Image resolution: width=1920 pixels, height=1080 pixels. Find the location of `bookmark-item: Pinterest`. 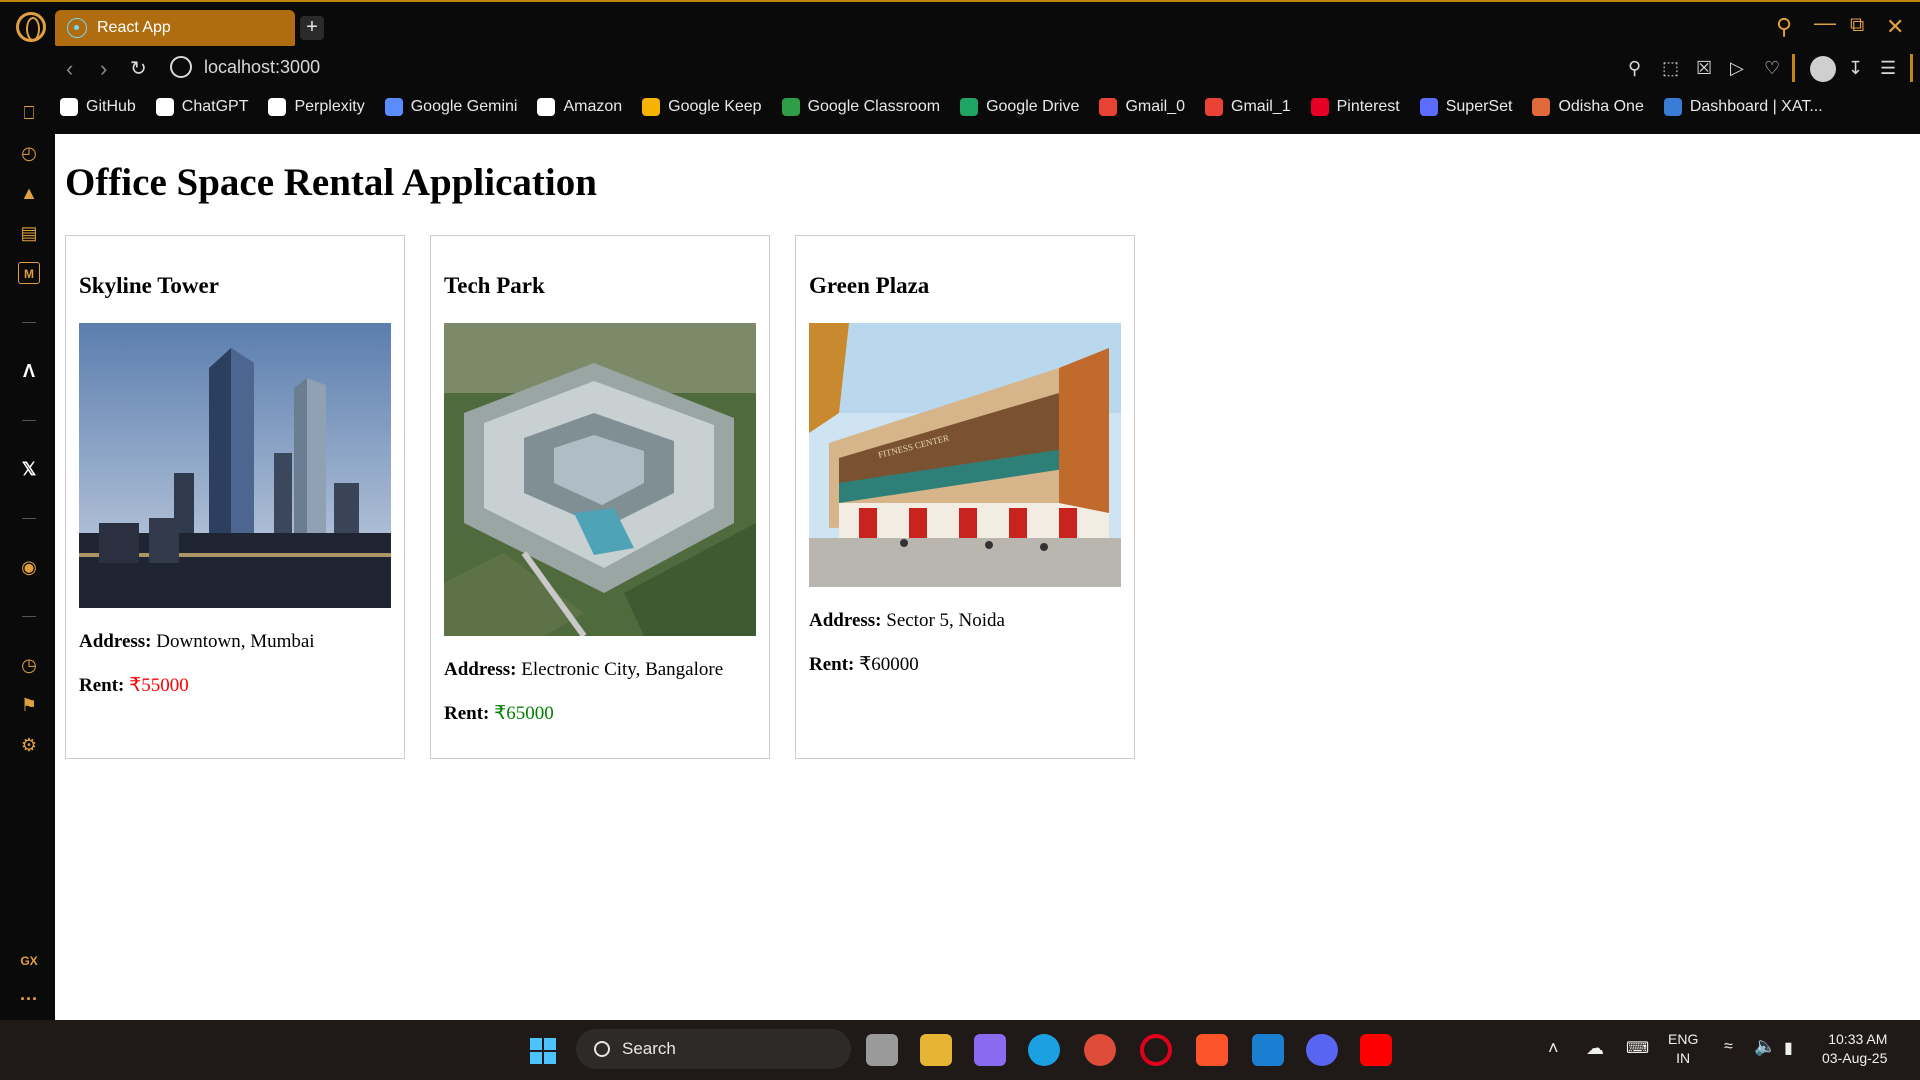

bookmark-item: Pinterest is located at coordinates (1355, 107).